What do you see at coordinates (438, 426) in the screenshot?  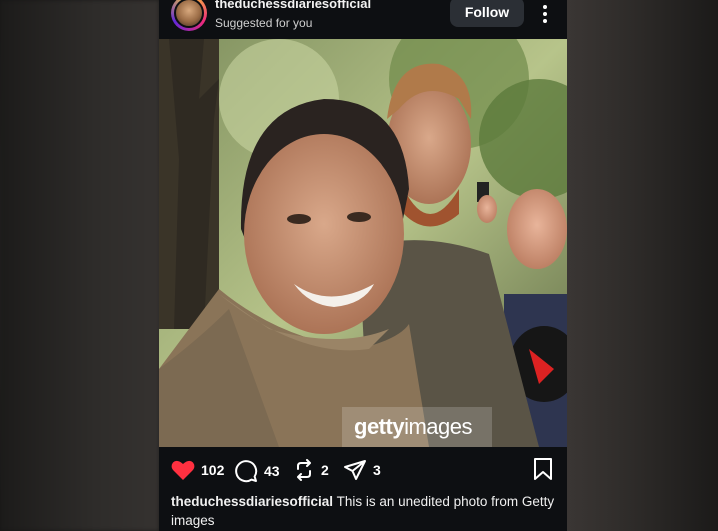 I see `watermark-suffix: images` at bounding box center [438, 426].